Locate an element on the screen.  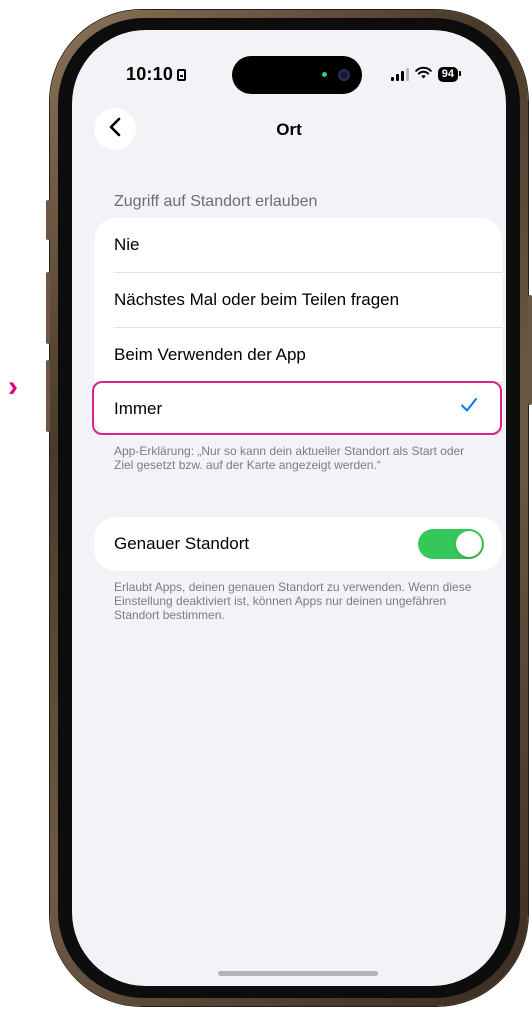
section-header-location-access: Zugriff auf Standort erlauben is located at coordinates (216, 201).